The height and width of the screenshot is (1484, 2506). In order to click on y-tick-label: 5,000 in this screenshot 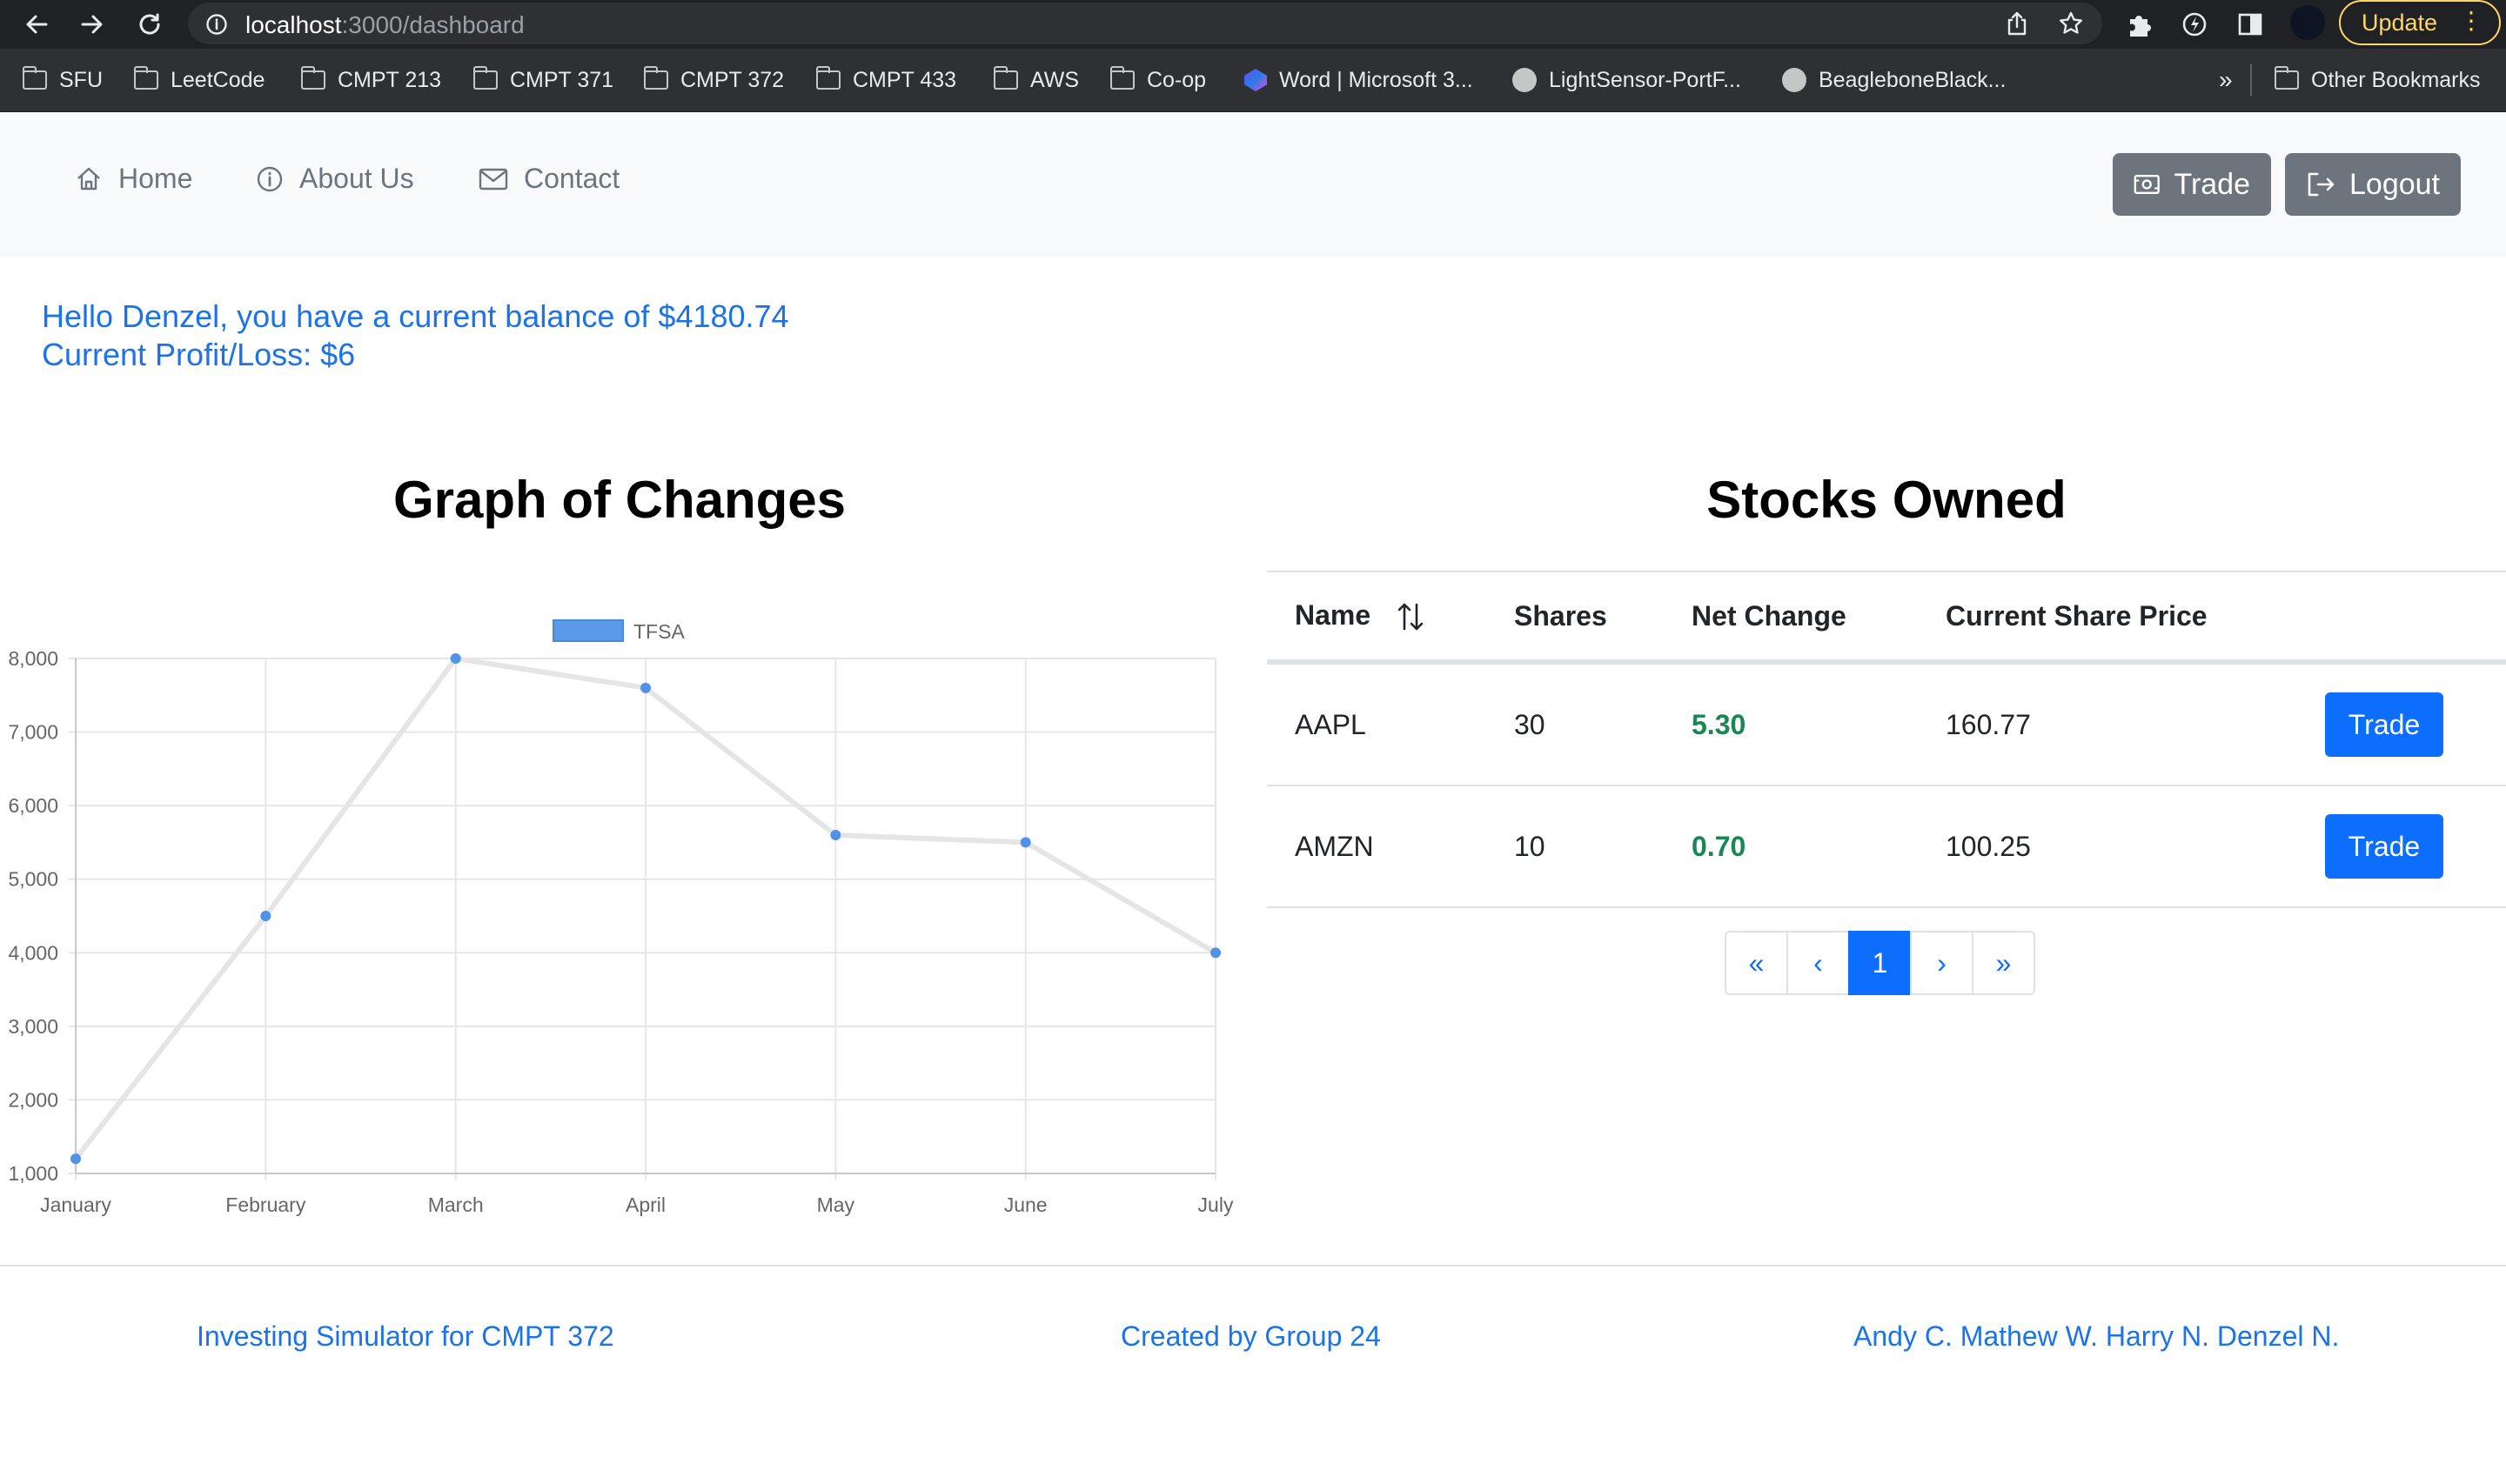, I will do `click(33, 880)`.